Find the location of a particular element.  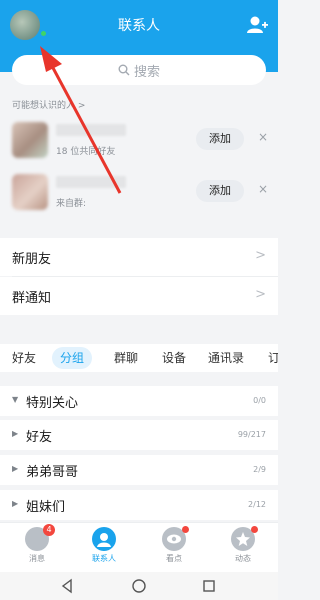

group-name: 特别关心 is located at coordinates (52, 403).